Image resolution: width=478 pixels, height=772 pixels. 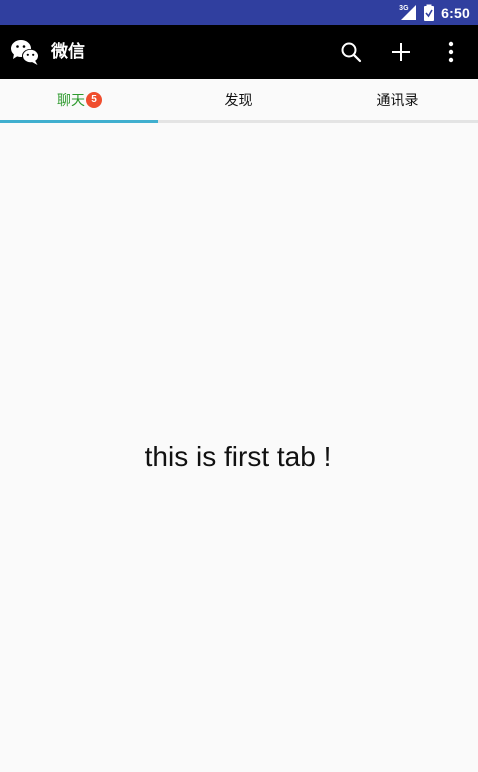 What do you see at coordinates (94, 99) in the screenshot?
I see `unread-badge: 5` at bounding box center [94, 99].